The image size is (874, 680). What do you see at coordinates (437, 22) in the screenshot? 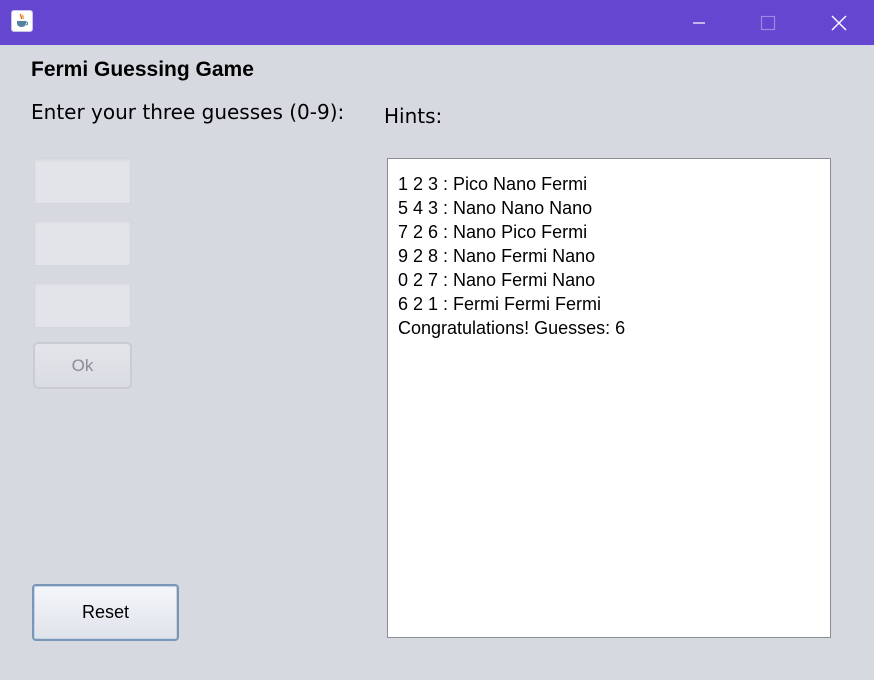
I see `title-bar` at bounding box center [437, 22].